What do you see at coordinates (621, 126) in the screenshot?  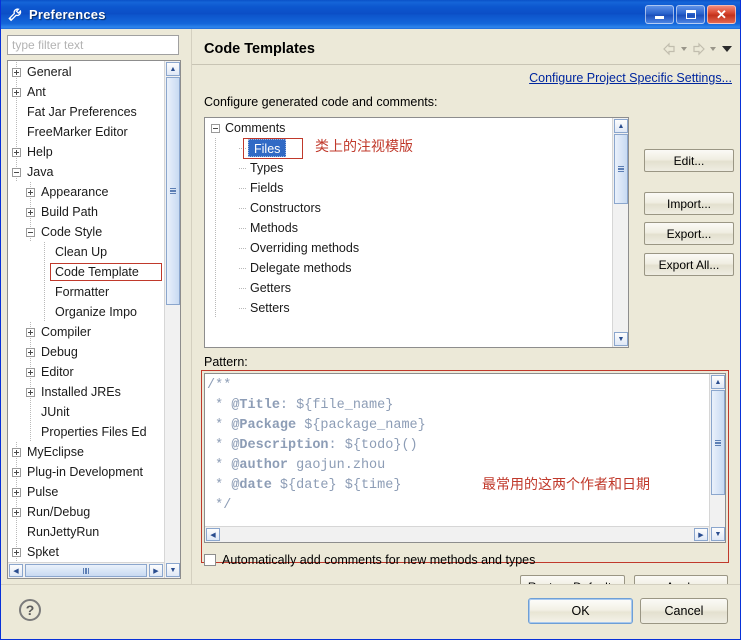 I see `template-scroll-up-icon: ▲` at bounding box center [621, 126].